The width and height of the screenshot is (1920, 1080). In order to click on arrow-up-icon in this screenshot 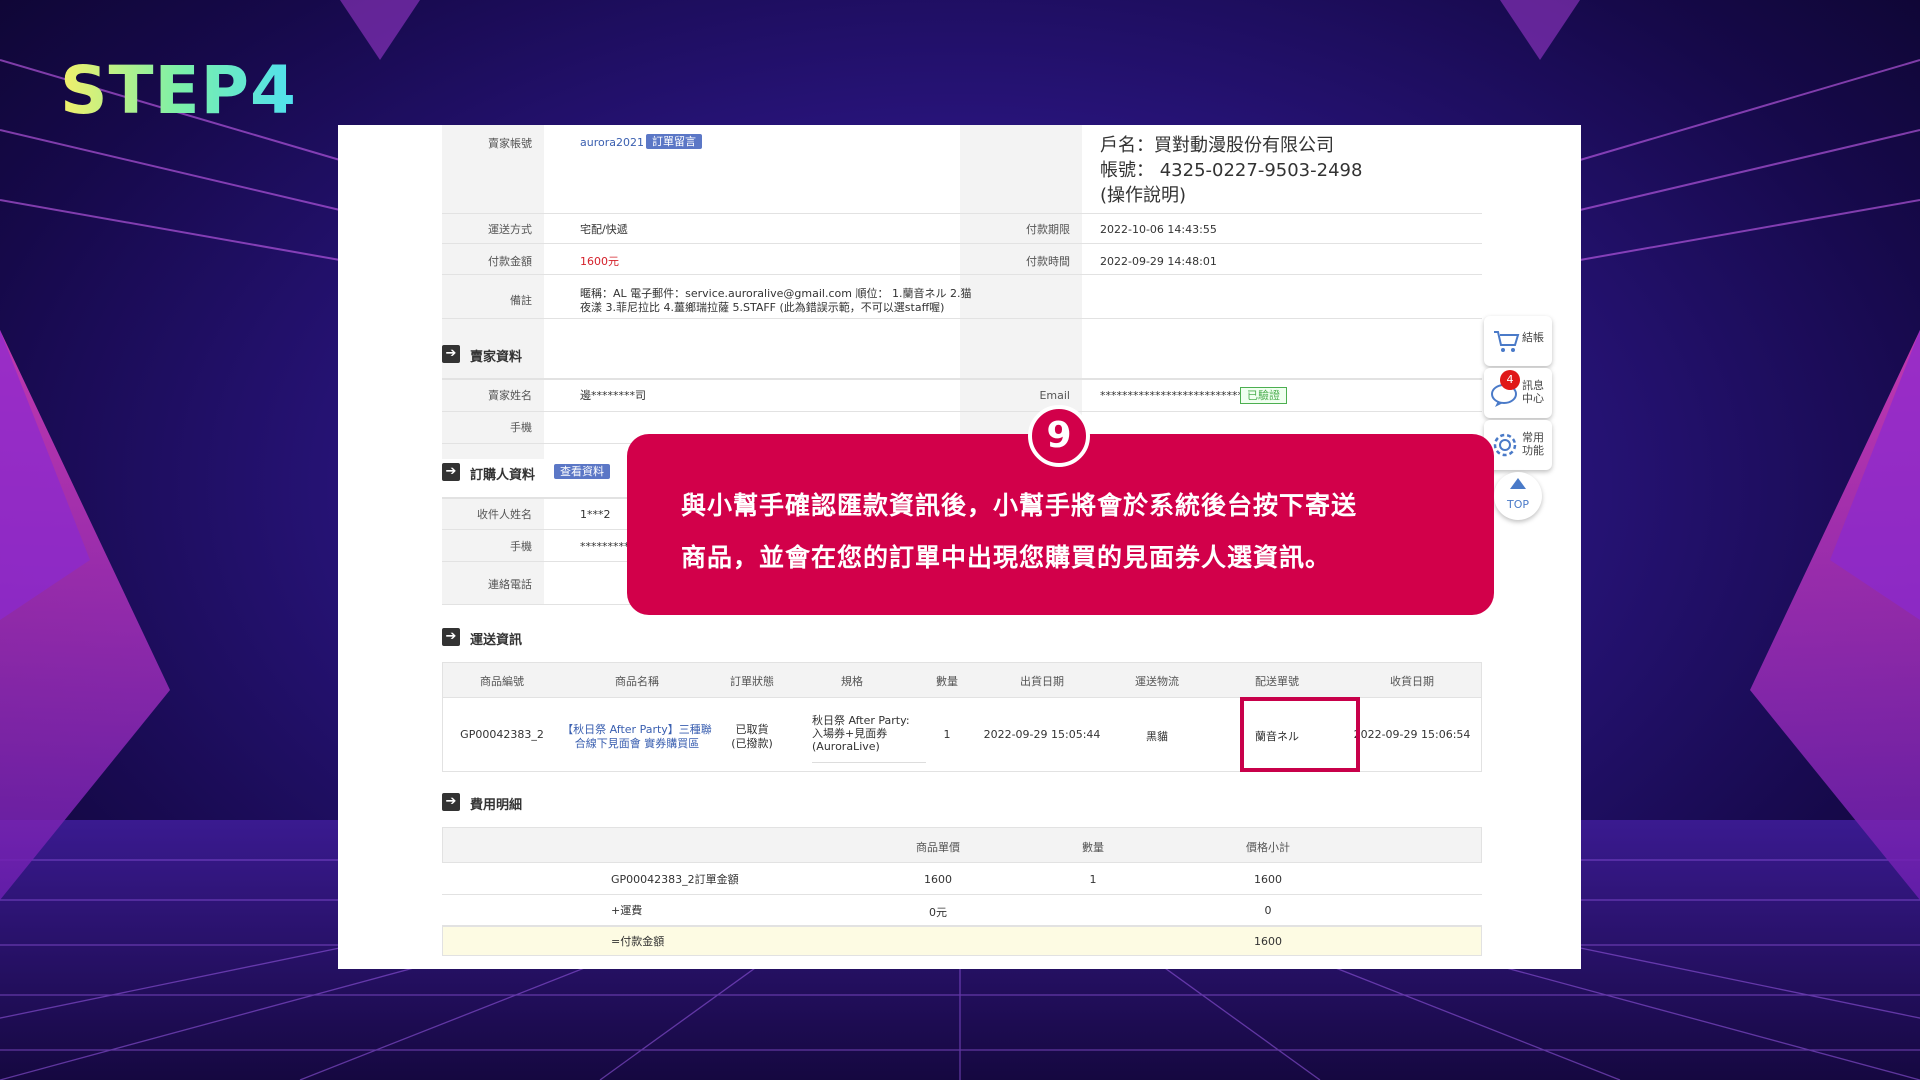, I will do `click(1518, 483)`.